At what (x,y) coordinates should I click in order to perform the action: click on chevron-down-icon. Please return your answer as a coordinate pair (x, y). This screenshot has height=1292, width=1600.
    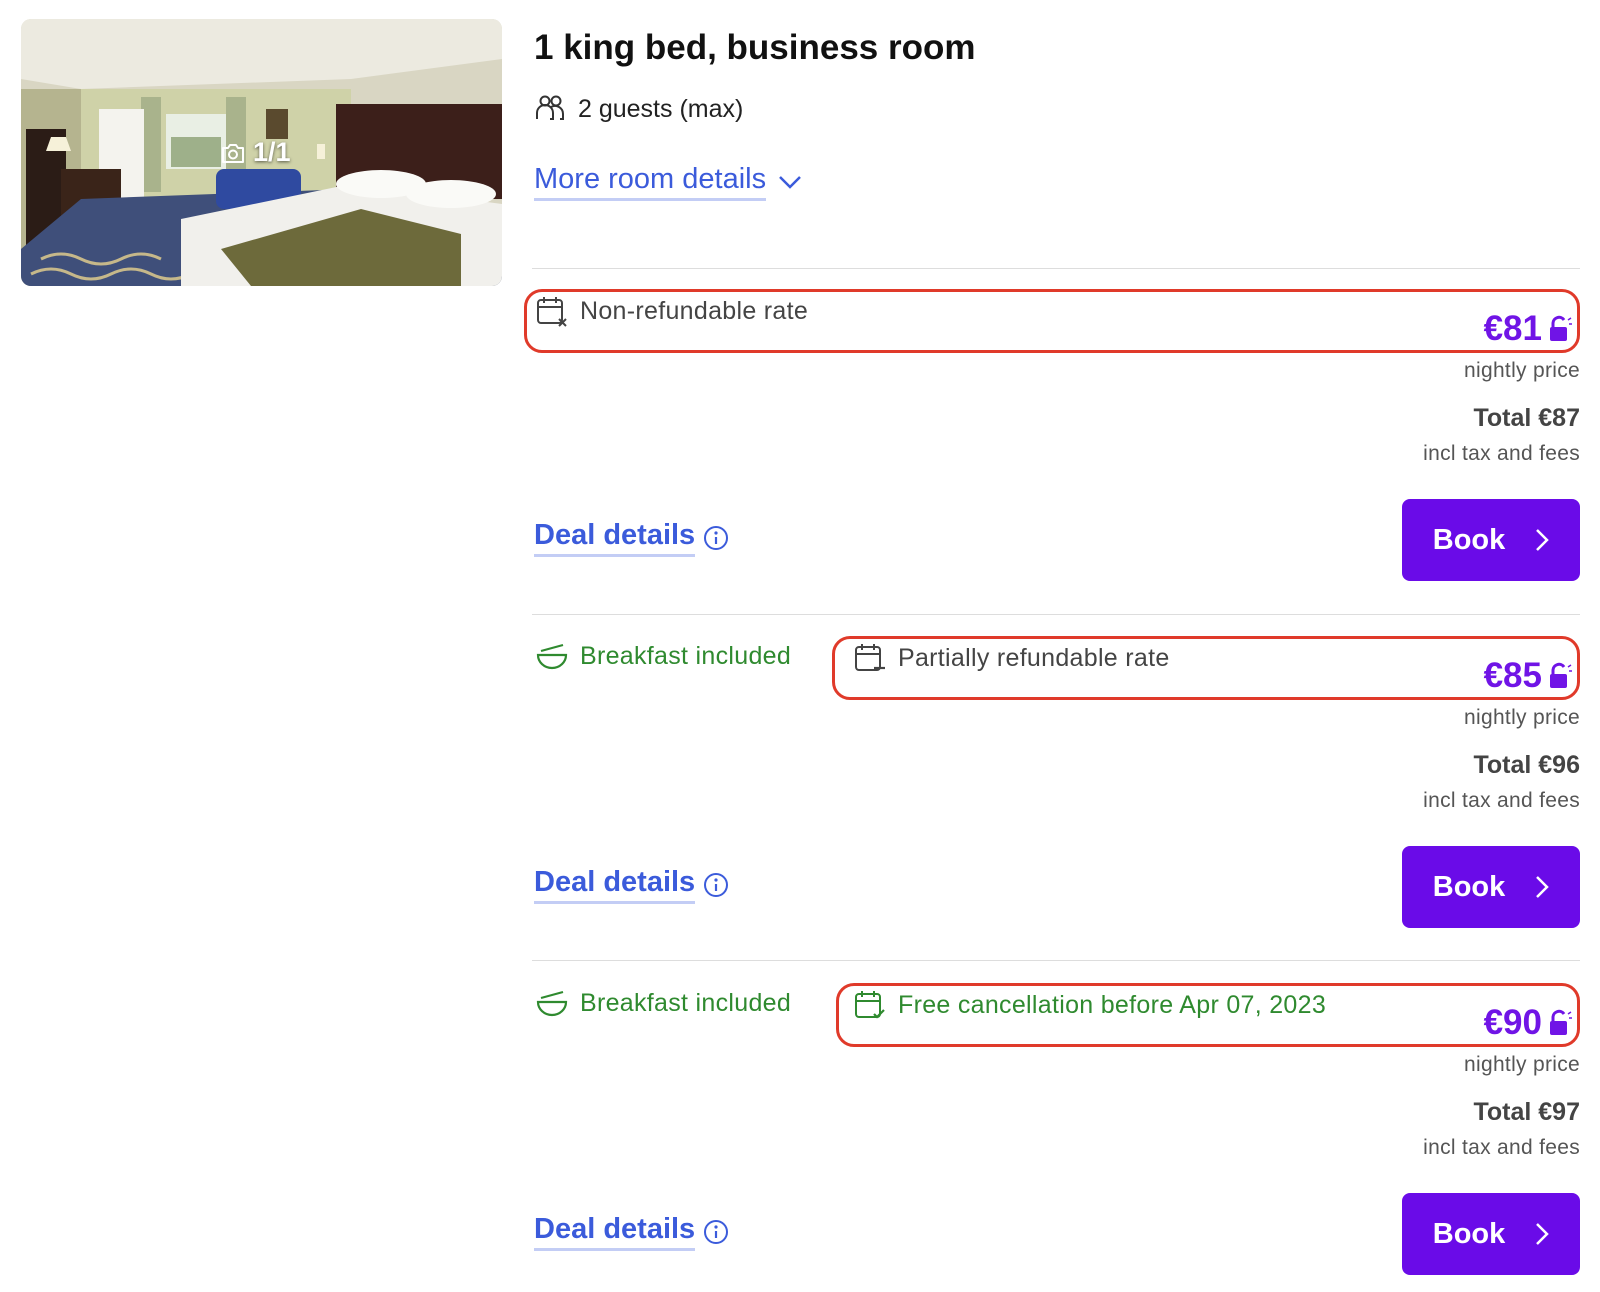
    Looking at the image, I should click on (790, 182).